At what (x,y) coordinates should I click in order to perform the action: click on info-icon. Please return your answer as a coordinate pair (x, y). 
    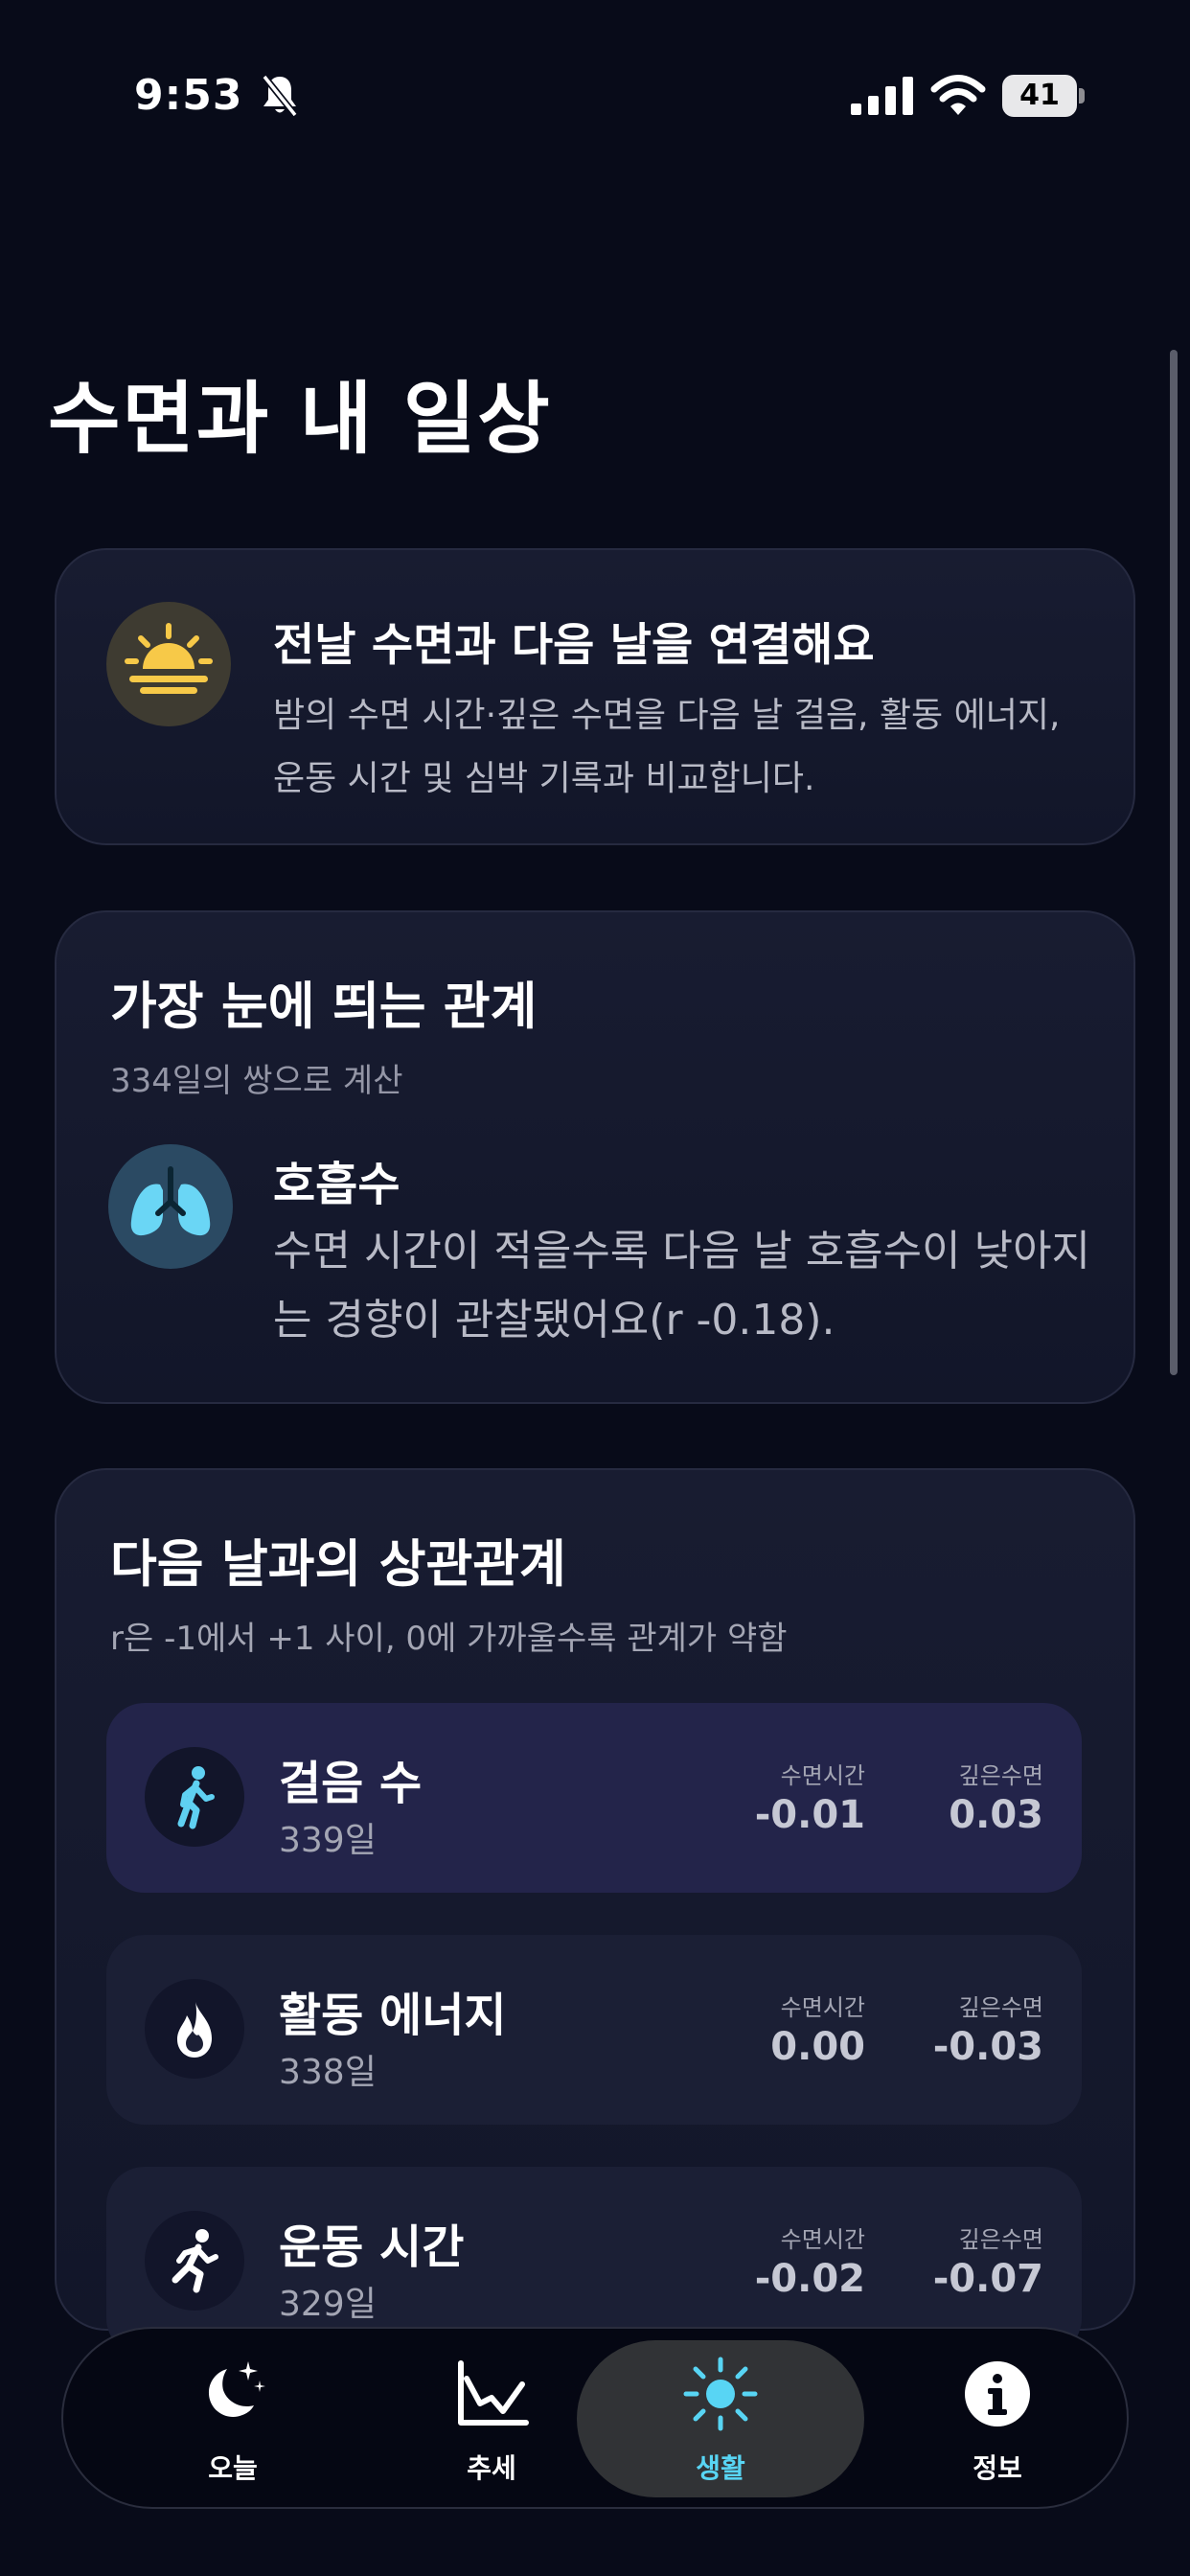
    Looking at the image, I should click on (998, 2393).